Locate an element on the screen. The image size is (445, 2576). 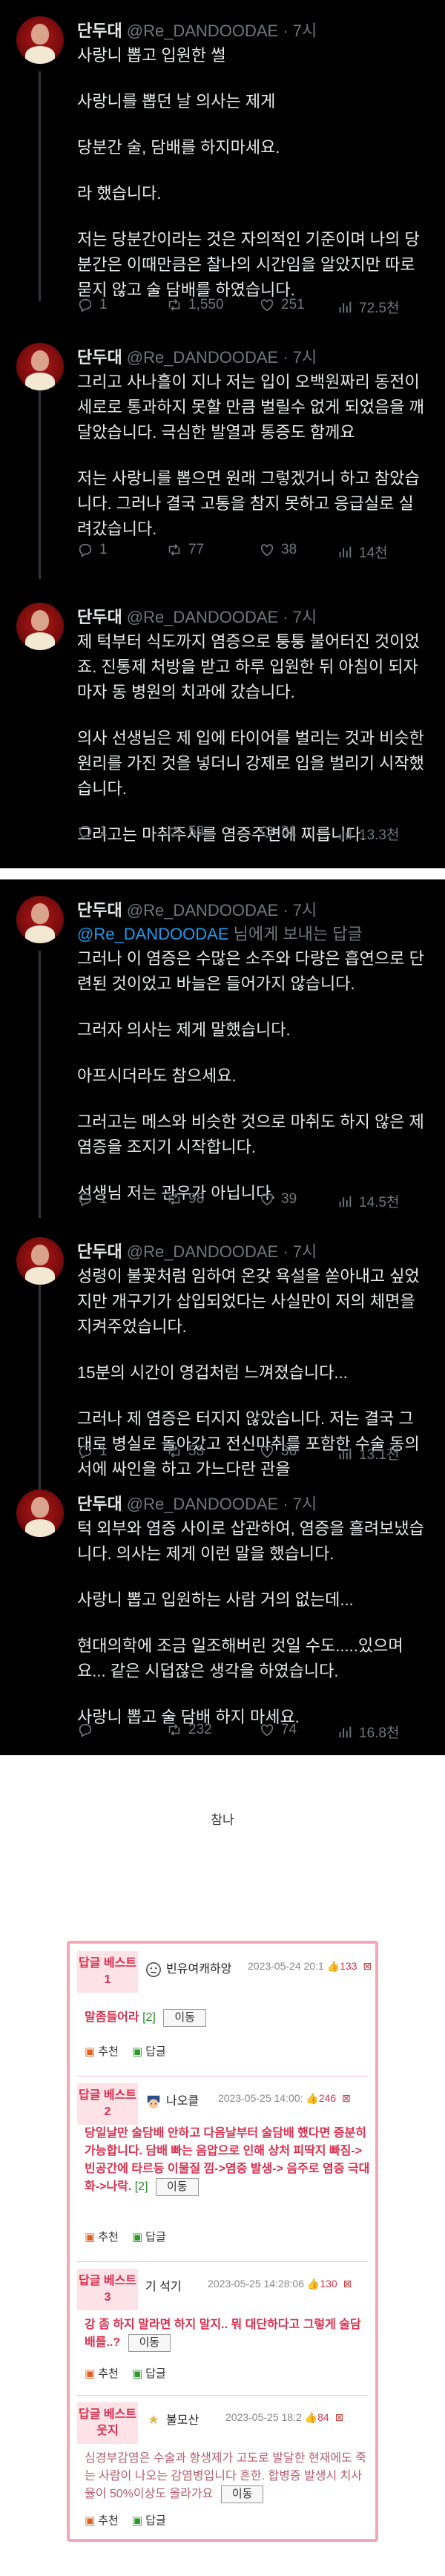
like-button: 36 is located at coordinates (278, 1451).